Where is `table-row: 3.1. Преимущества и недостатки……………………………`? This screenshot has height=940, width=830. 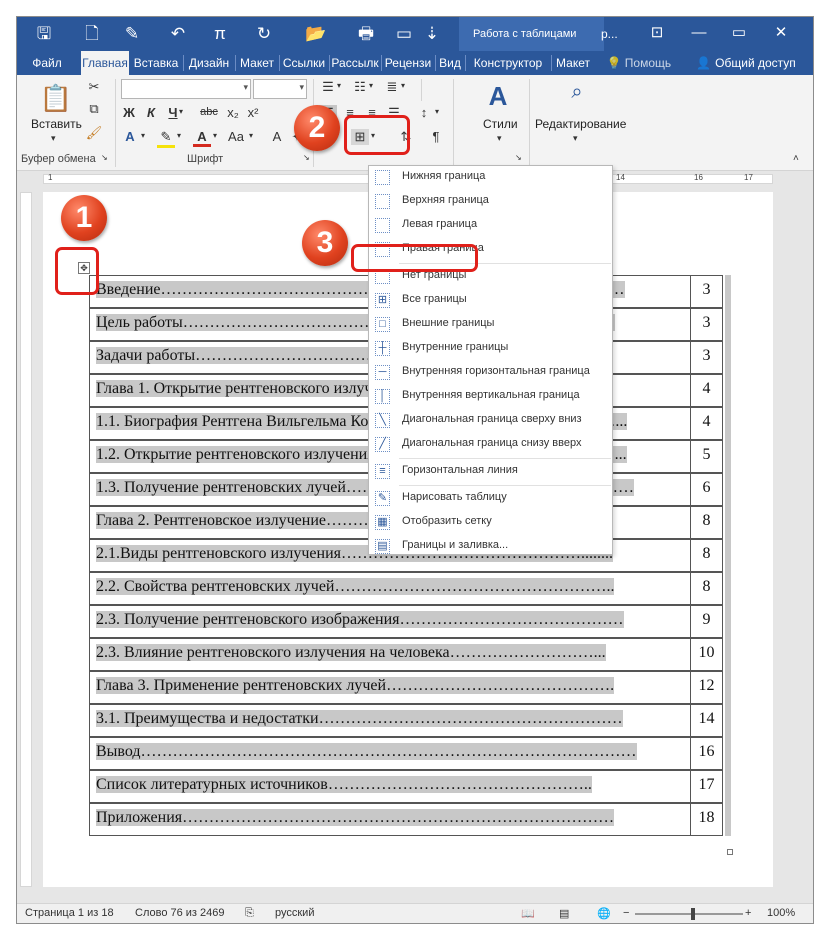 table-row: 3.1. Преимущества и недостатки…………………………… is located at coordinates (410, 720).